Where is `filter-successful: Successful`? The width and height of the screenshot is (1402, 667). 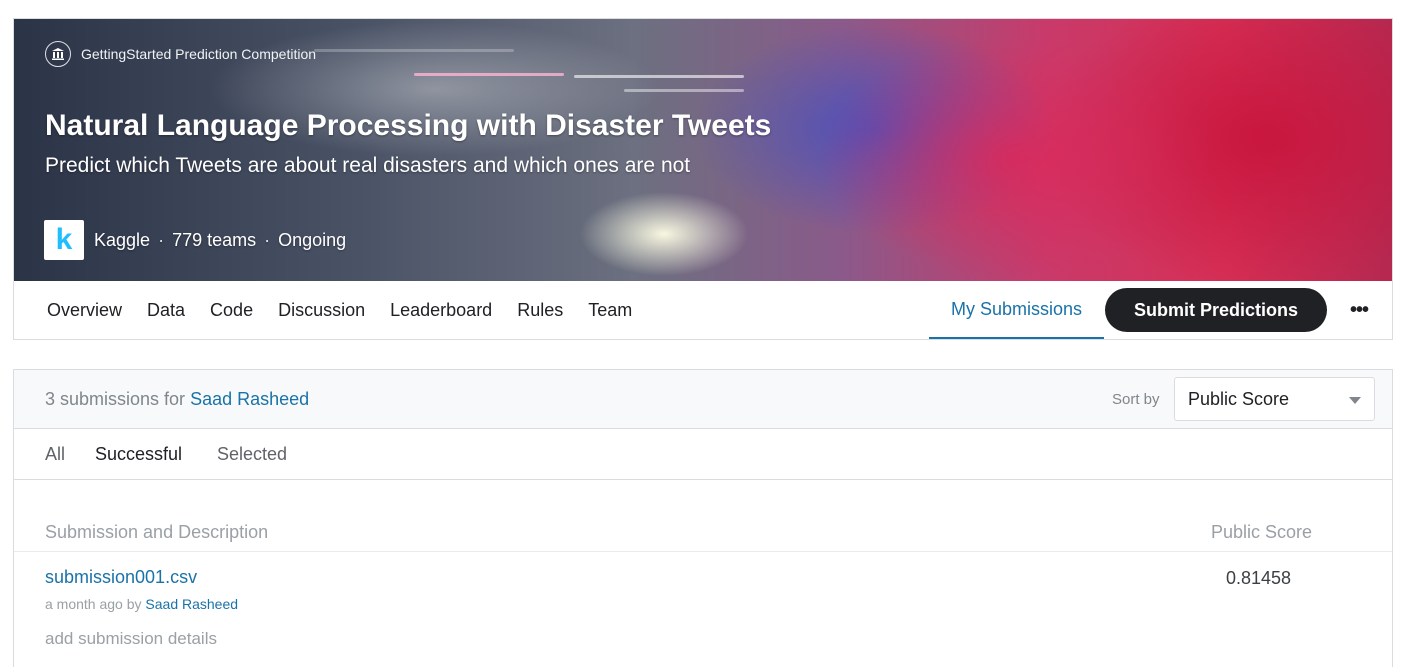
filter-successful: Successful is located at coordinates (138, 454).